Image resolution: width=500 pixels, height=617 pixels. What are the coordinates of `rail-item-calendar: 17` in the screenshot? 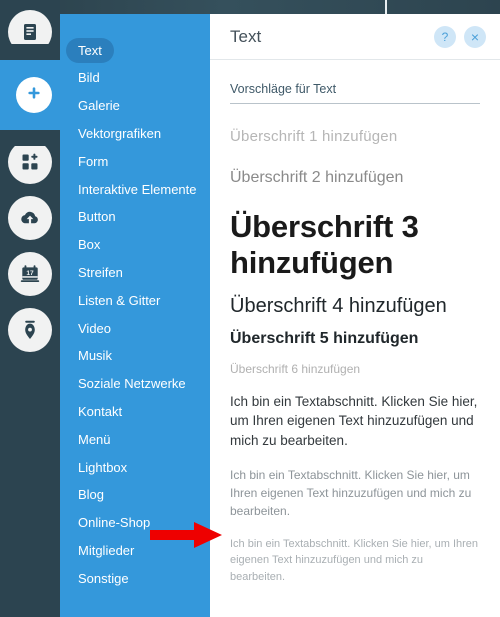 It's located at (30, 274).